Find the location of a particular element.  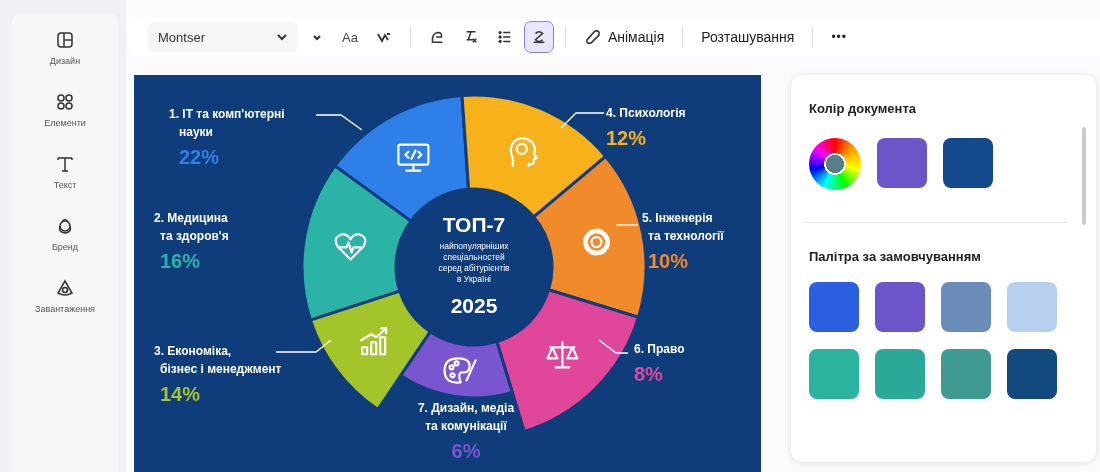

heart-icon is located at coordinates (350, 247).